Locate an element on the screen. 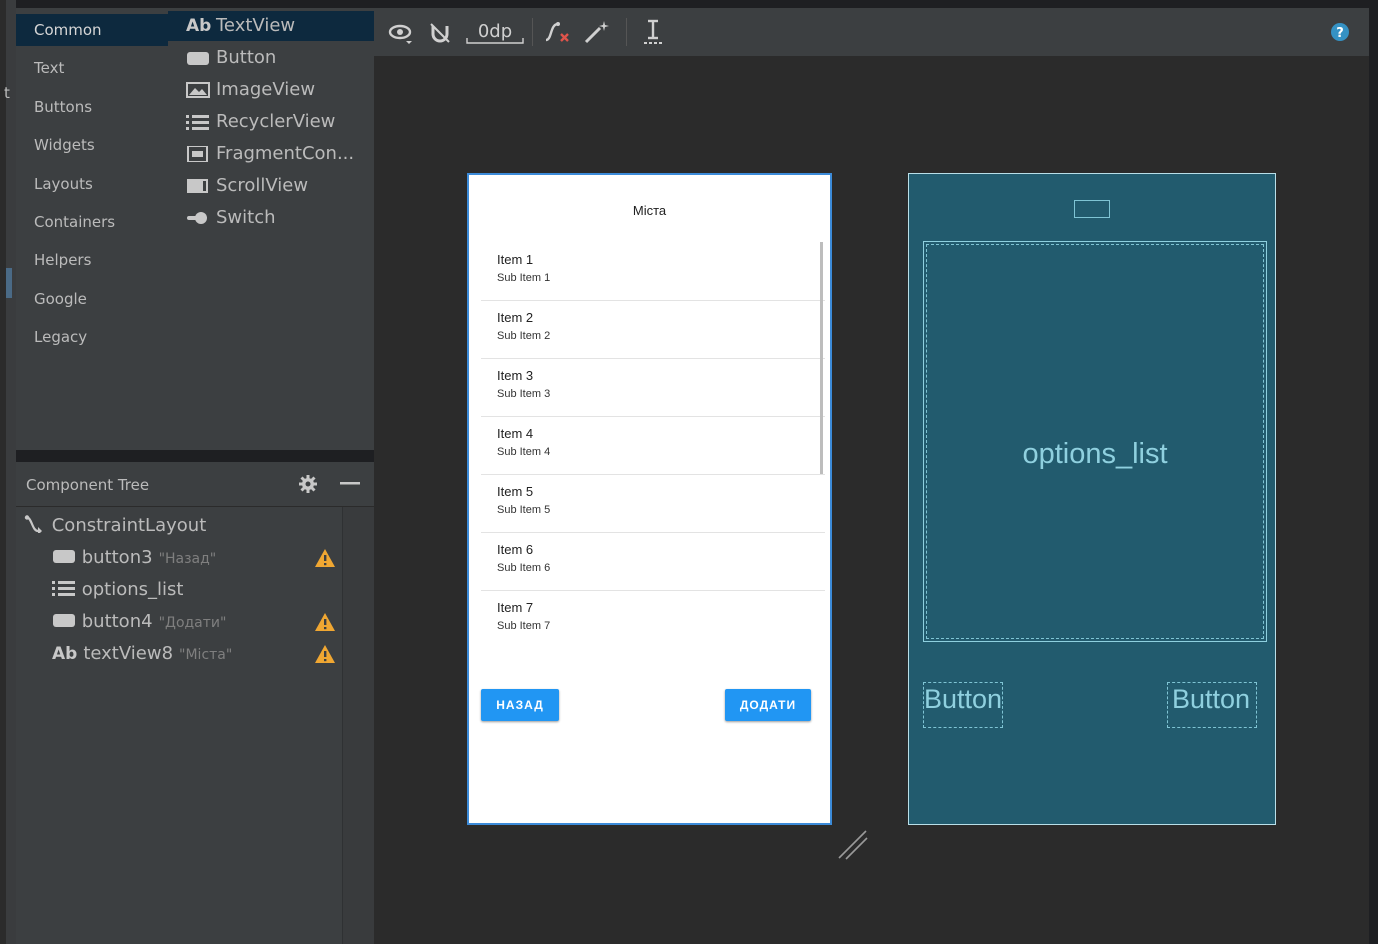 The image size is (1378, 944). recyclerview-icon is located at coordinates (197, 122).